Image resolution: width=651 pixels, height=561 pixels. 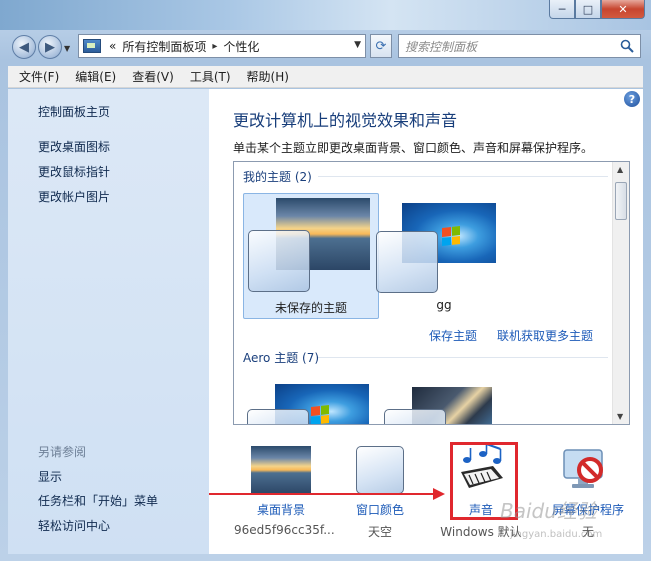 What do you see at coordinates (381, 46) in the screenshot?
I see `refresh-icon: ⟳` at bounding box center [381, 46].